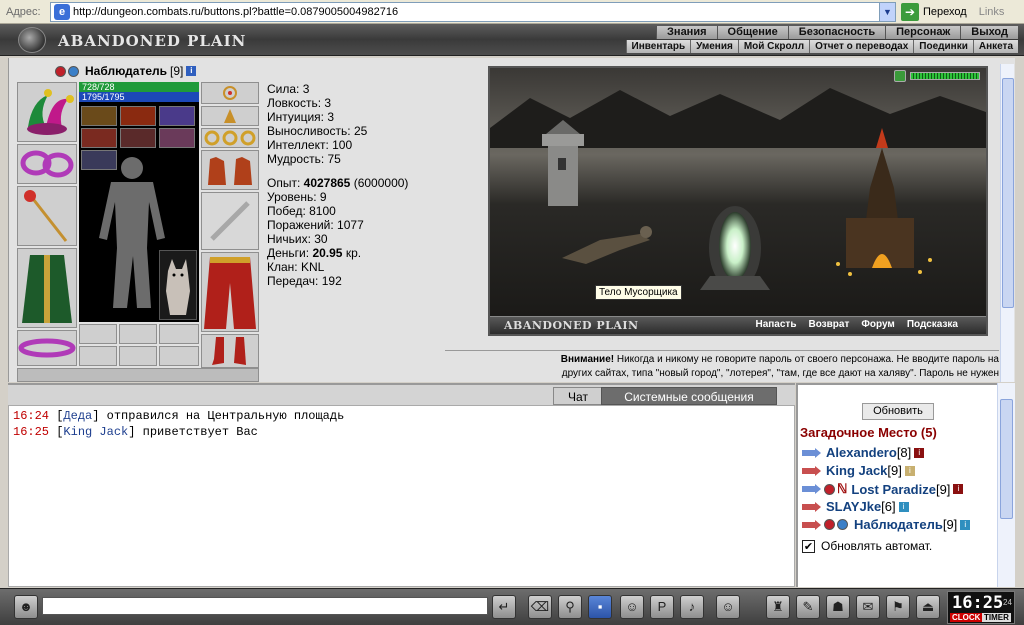 Image resolution: width=1024 pixels, height=625 pixels. I want to click on scroll-icon: ✎, so click(808, 607).